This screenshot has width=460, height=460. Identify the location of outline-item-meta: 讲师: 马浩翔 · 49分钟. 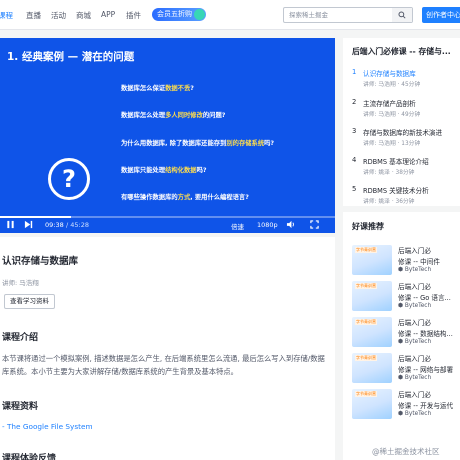
(392, 115).